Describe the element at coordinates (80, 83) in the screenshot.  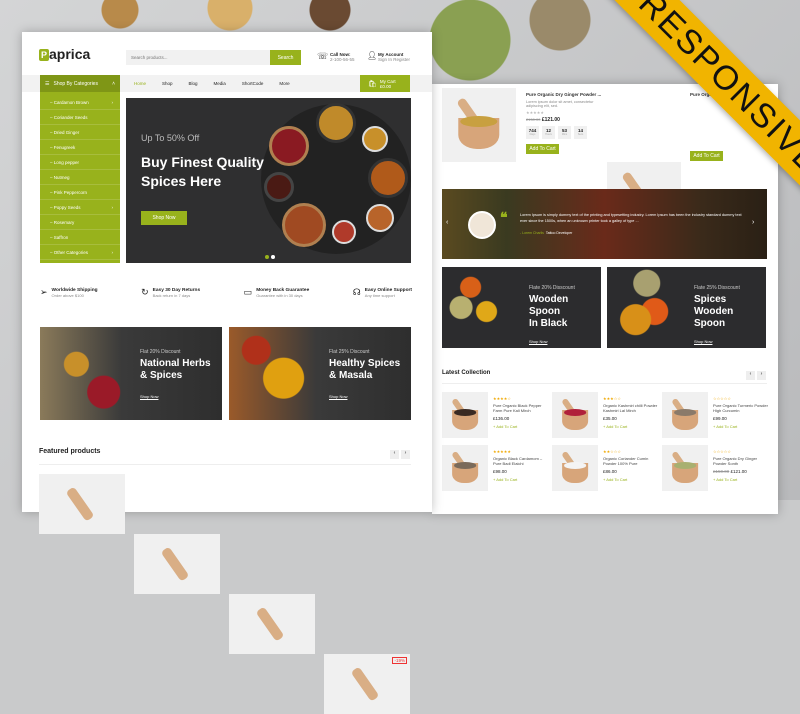
I see `shop-by-categories-toggle: ☰ Shop By Categories ˄` at that location.